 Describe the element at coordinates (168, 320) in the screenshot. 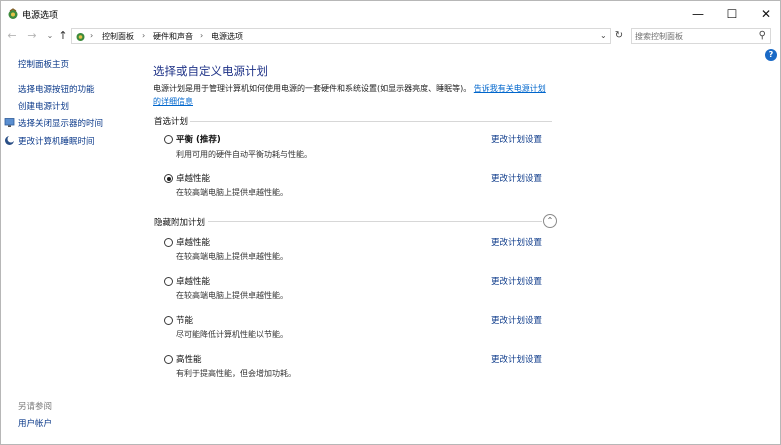

I see `plan-power-saver-radio` at that location.